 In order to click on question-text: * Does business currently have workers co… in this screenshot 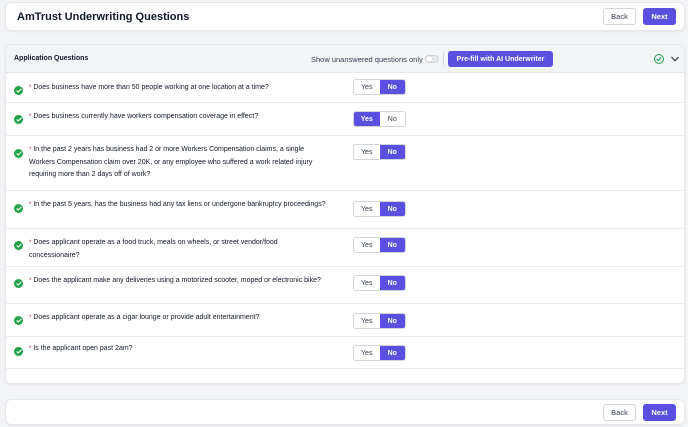, I will do `click(179, 117)`.